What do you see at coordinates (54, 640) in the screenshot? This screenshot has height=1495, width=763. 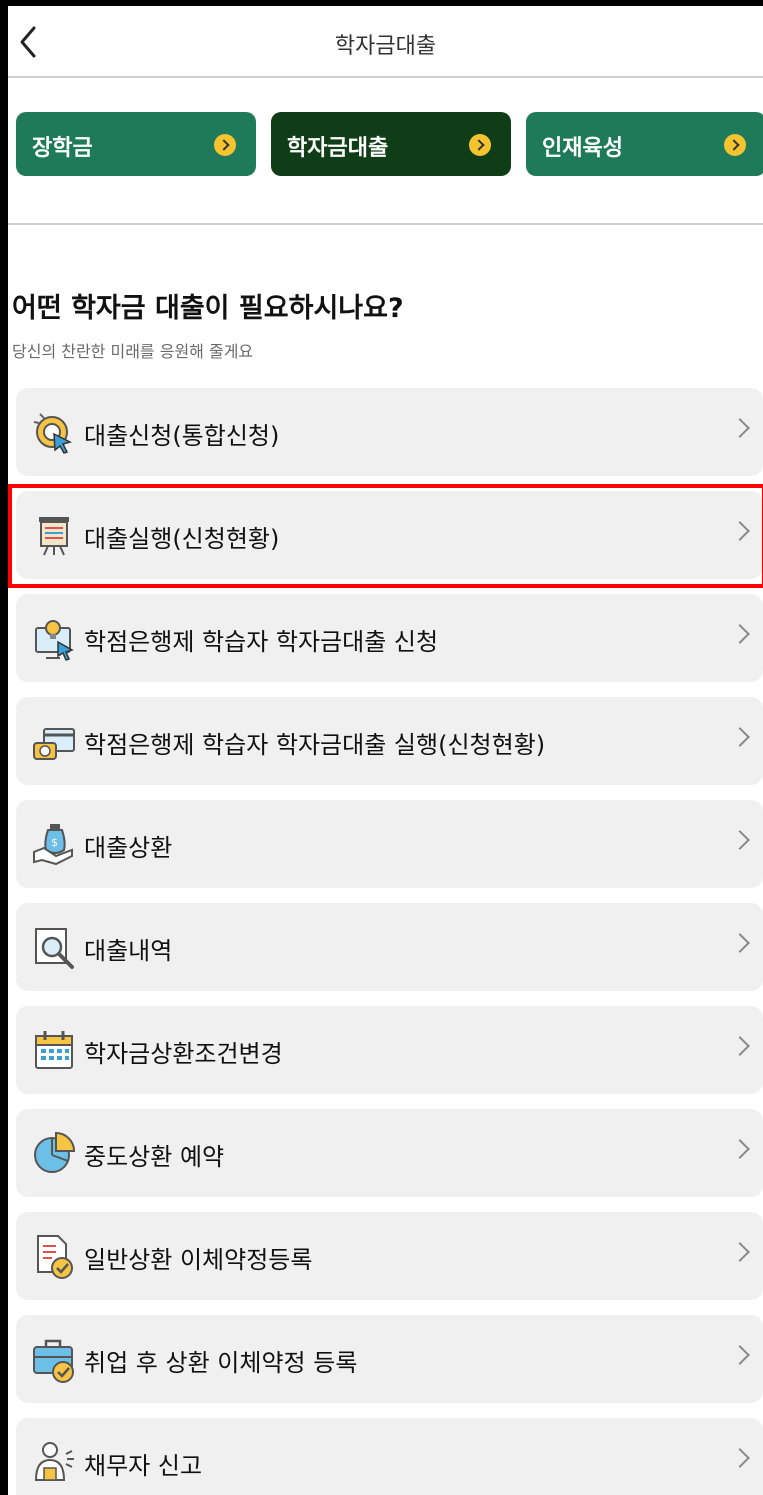 I see `lightbulb-monitor-icon` at bounding box center [54, 640].